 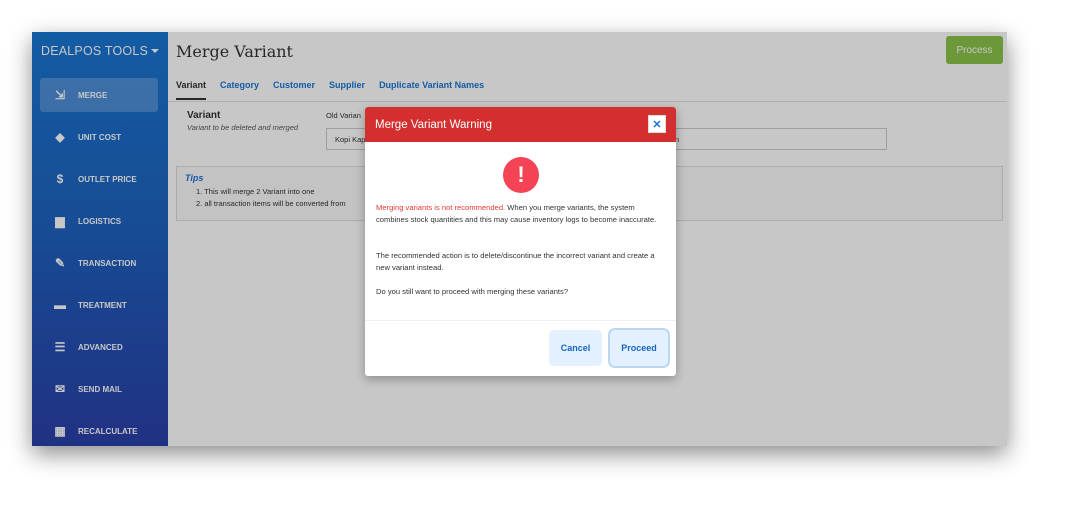 I want to click on exclamation-icon: !, so click(x=521, y=175).